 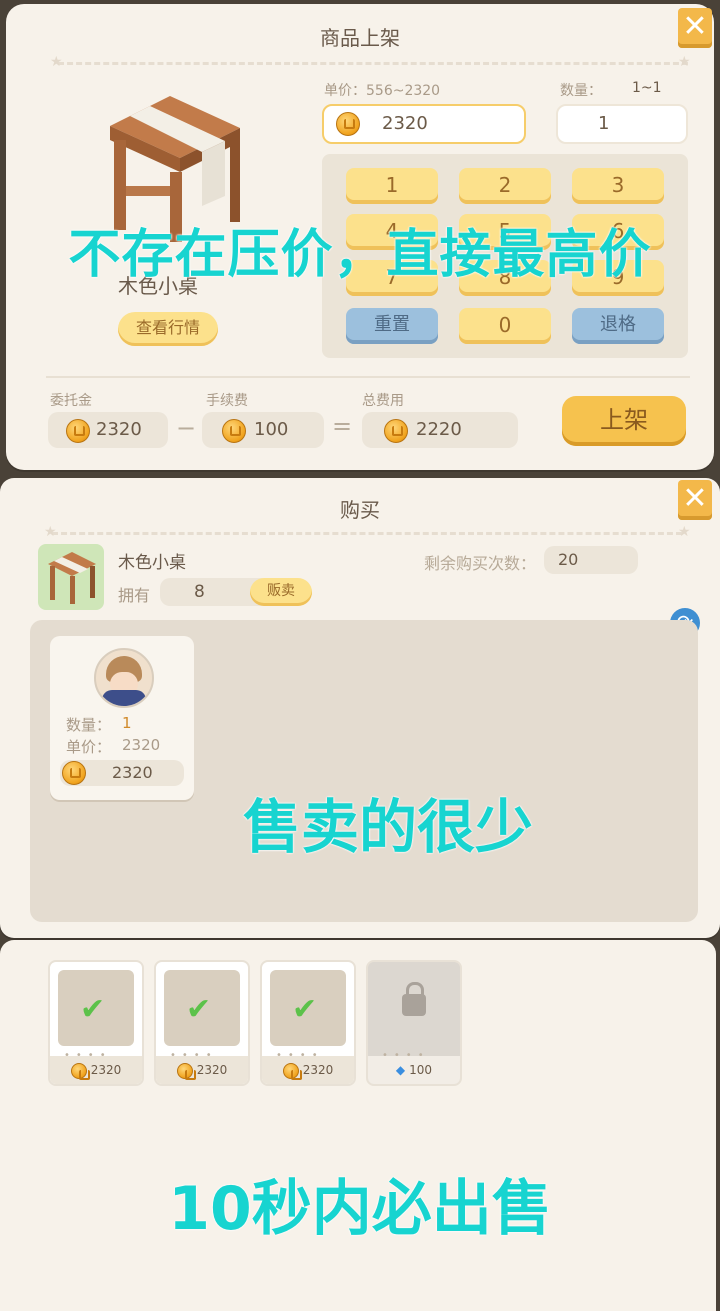 What do you see at coordinates (71, 401) in the screenshot?
I see `deposit-label: 委托金` at bounding box center [71, 401].